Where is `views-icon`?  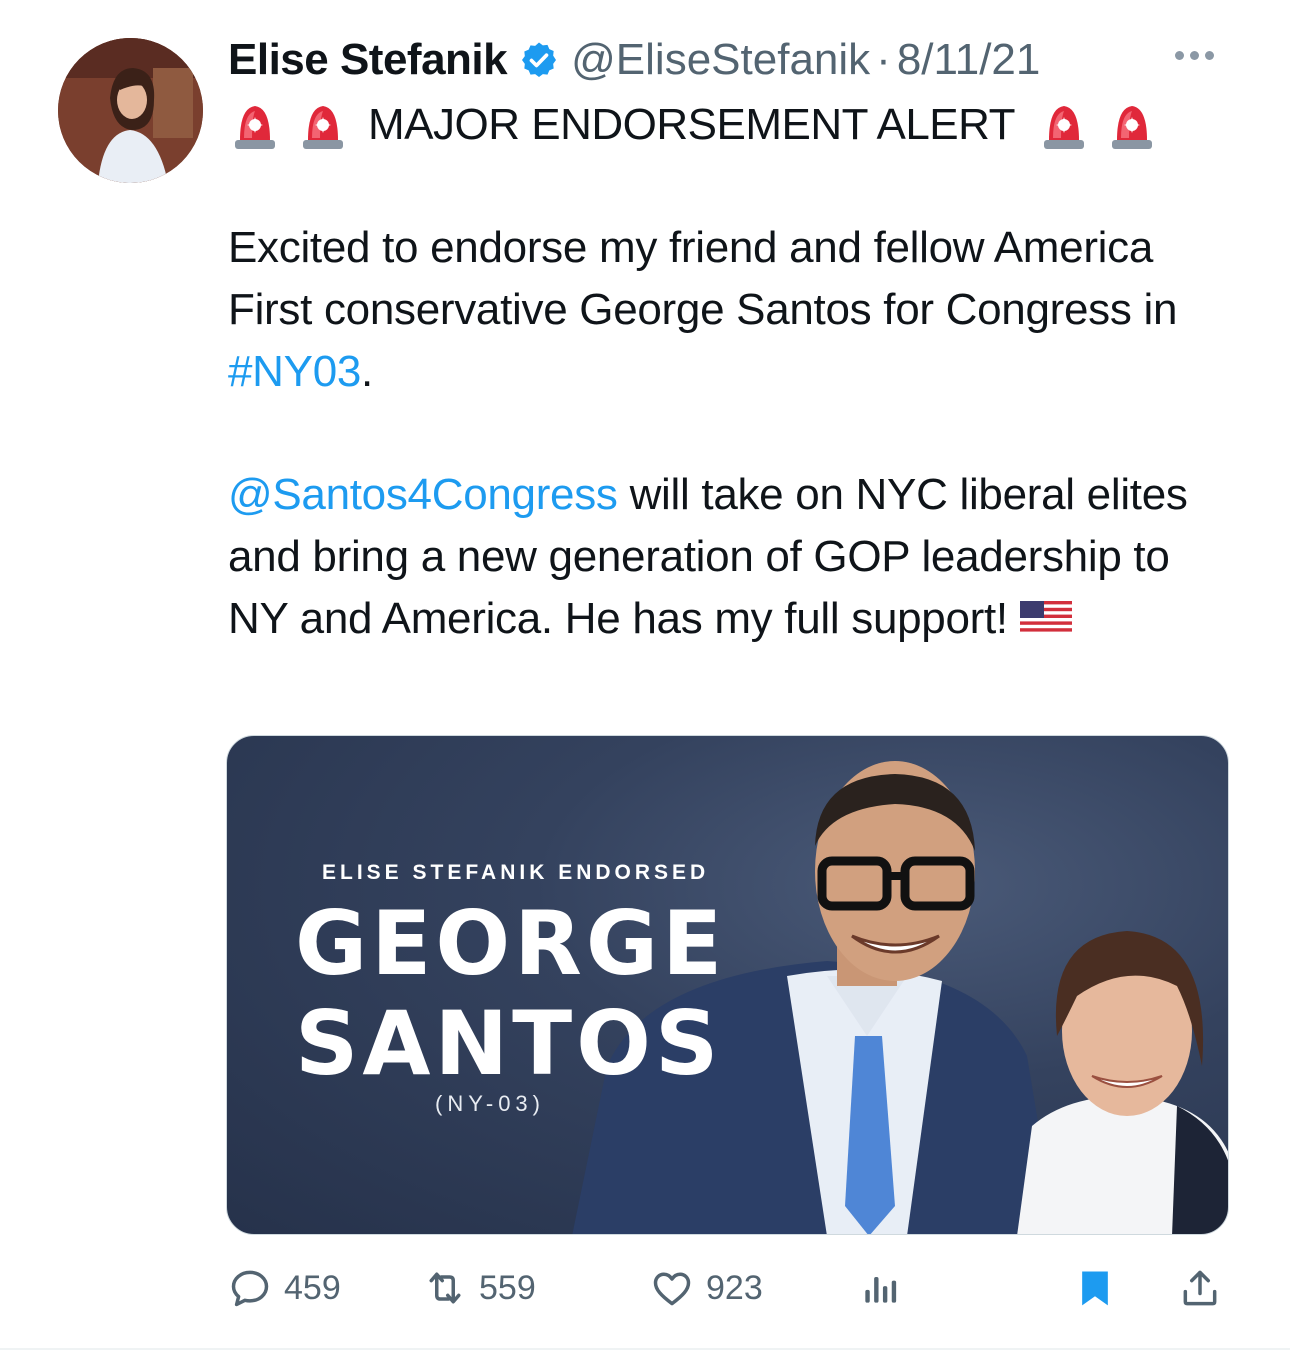
views-icon is located at coordinates (881, 1290).